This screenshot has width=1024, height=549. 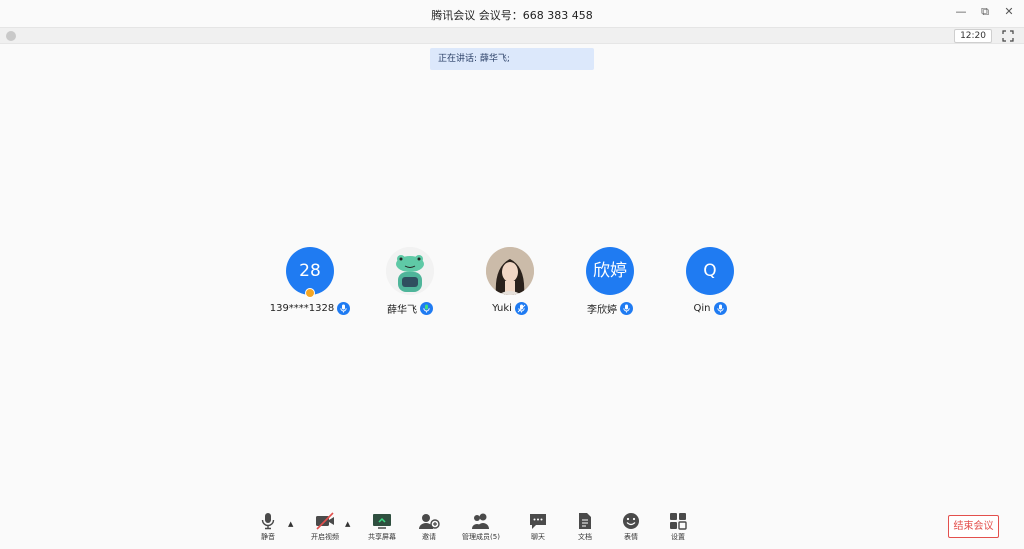 What do you see at coordinates (481, 537) in the screenshot?
I see `manage-members-label: 管理成员(5)` at bounding box center [481, 537].